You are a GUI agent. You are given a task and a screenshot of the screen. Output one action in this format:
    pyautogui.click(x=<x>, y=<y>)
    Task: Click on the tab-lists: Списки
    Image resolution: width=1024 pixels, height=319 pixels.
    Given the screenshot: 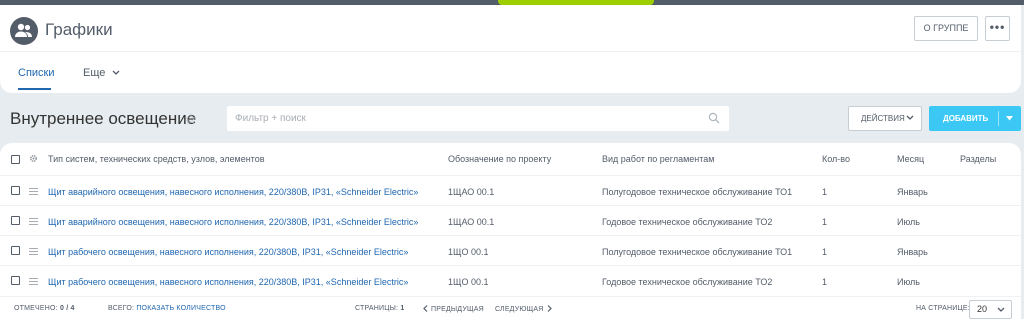 What is the action you would take?
    pyautogui.click(x=36, y=73)
    